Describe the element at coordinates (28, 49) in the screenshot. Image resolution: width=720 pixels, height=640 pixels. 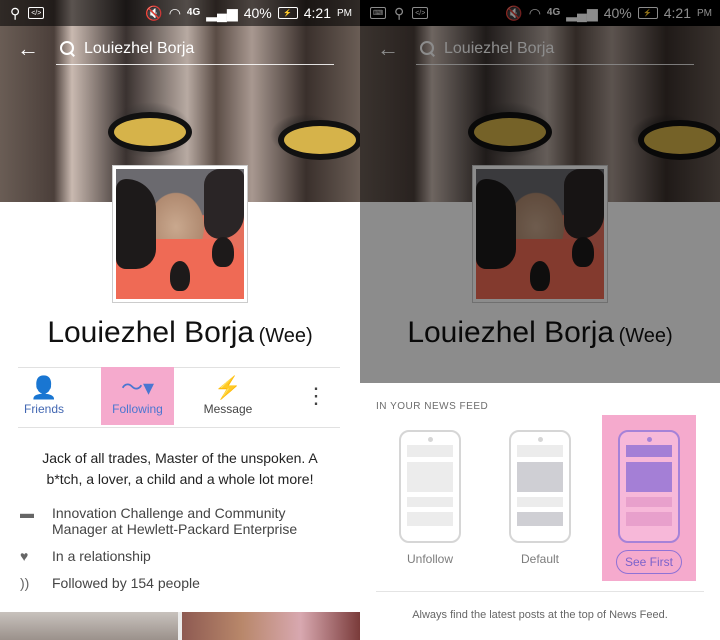
I see `back-arrow-icon: ←` at that location.